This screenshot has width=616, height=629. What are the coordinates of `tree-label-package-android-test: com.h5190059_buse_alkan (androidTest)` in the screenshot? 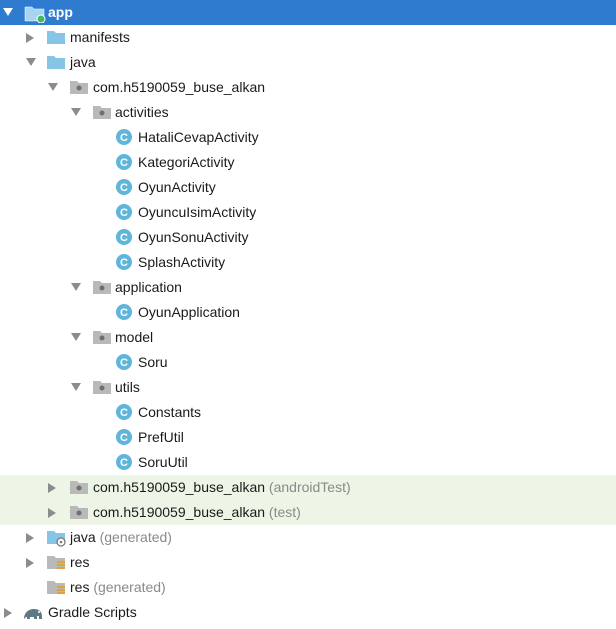 It's located at (222, 487).